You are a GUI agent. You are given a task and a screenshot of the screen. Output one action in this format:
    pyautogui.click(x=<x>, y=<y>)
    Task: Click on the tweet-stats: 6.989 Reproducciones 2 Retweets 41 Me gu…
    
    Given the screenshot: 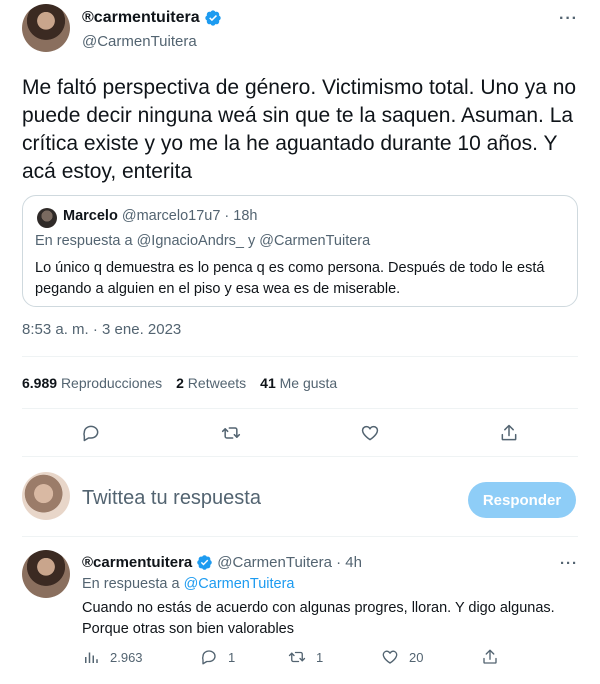 What is the action you would take?
    pyautogui.click(x=179, y=383)
    